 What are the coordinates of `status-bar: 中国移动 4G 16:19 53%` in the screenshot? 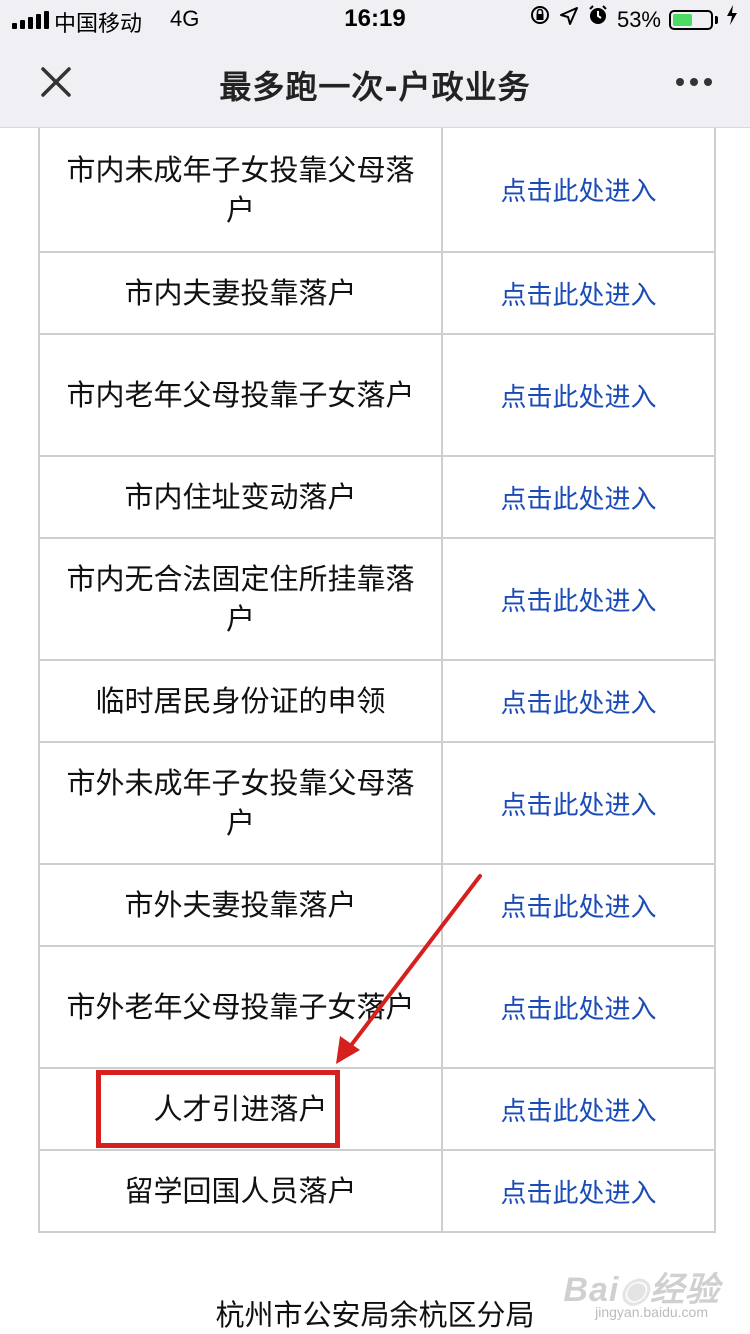 It's located at (375, 20).